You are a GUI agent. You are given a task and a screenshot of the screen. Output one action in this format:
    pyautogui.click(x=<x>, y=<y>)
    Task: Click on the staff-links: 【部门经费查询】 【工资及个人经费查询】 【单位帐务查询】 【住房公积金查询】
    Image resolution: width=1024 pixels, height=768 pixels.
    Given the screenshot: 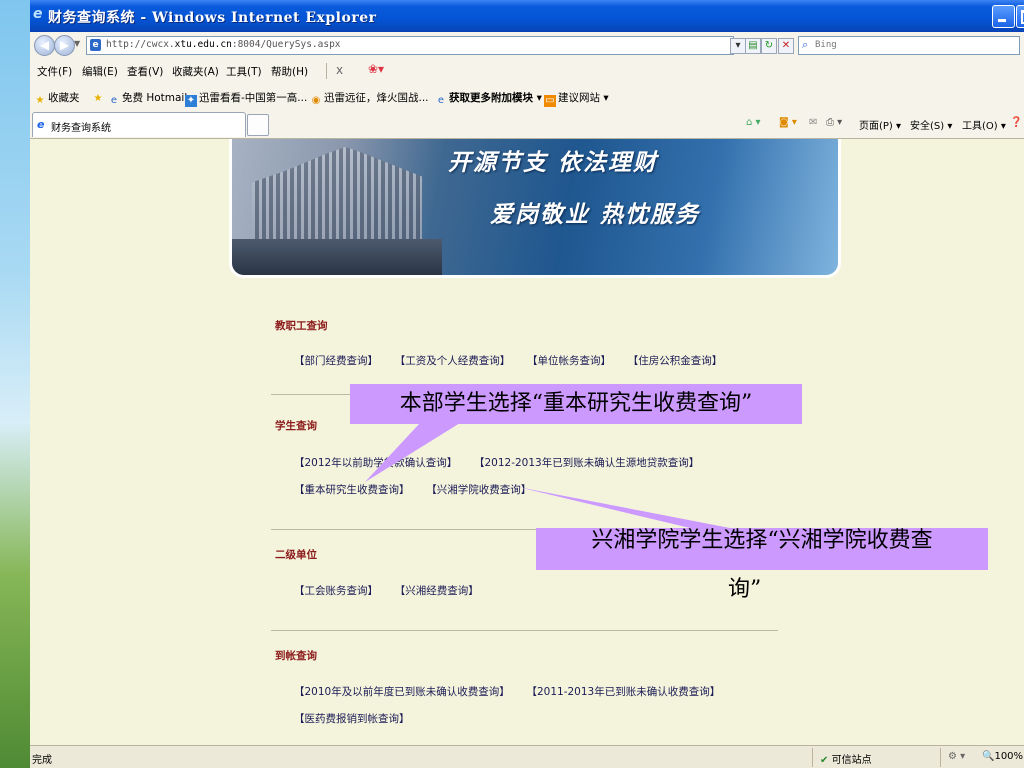 What is the action you would take?
    pyautogui.click(x=519, y=360)
    